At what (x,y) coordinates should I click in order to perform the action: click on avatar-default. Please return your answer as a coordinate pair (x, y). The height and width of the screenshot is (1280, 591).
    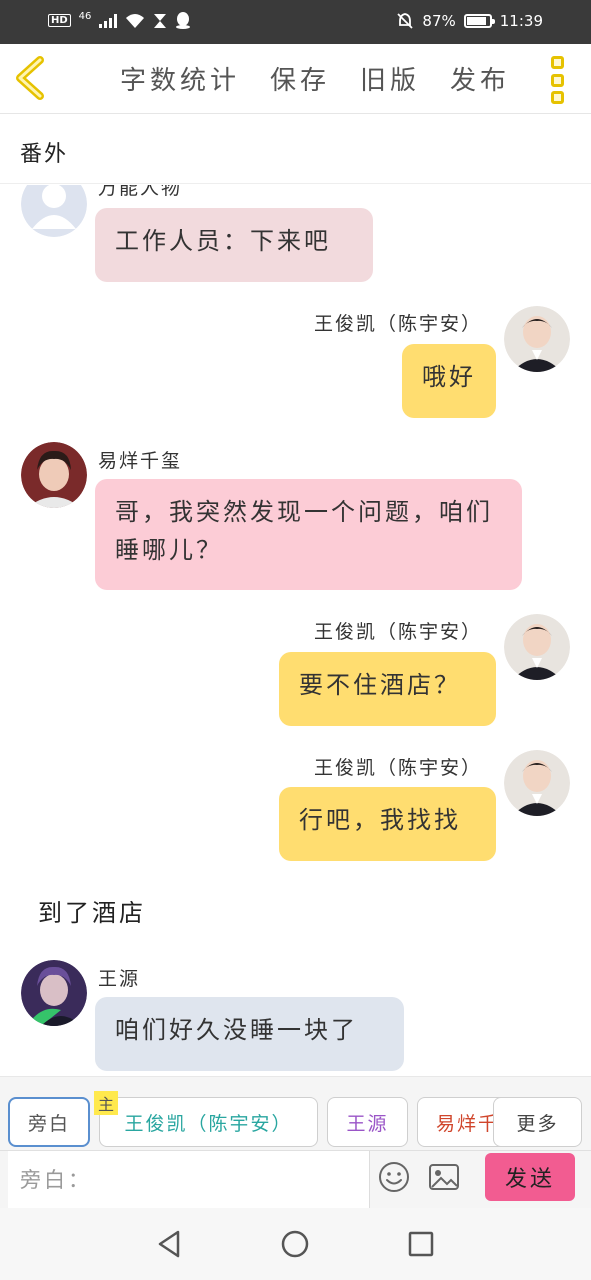
    Looking at the image, I should click on (54, 211).